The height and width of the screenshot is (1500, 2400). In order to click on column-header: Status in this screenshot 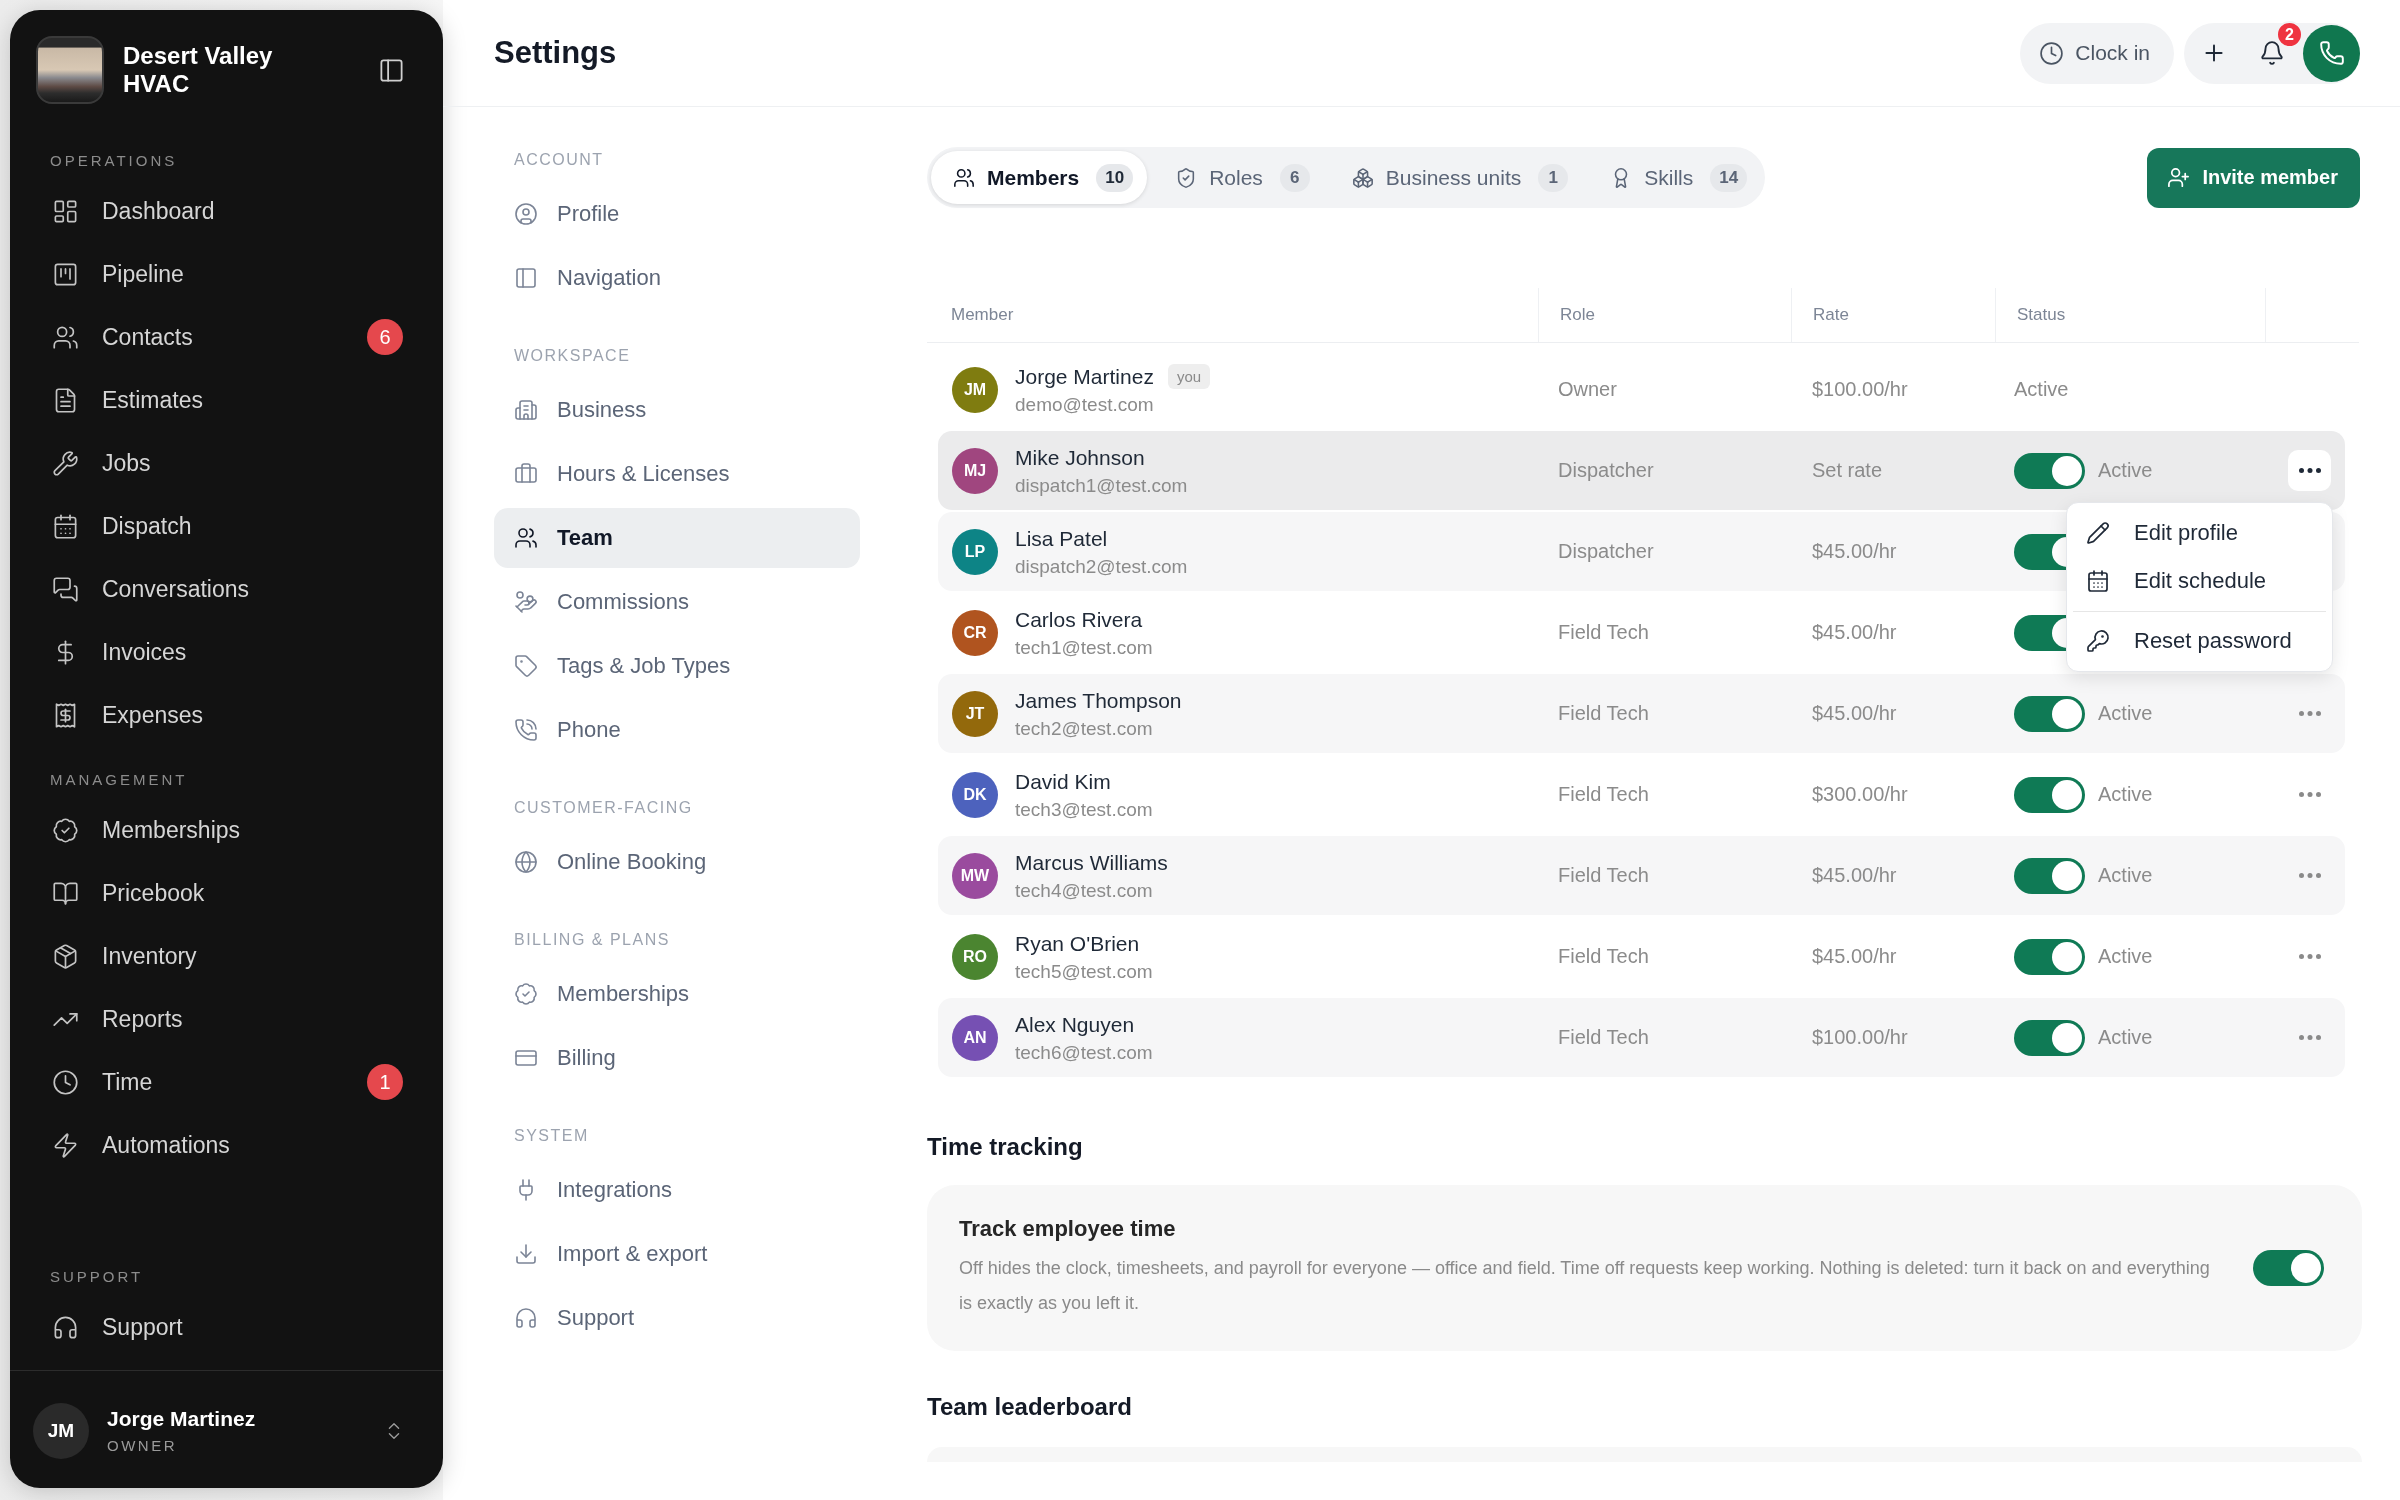, I will do `click(2041, 315)`.